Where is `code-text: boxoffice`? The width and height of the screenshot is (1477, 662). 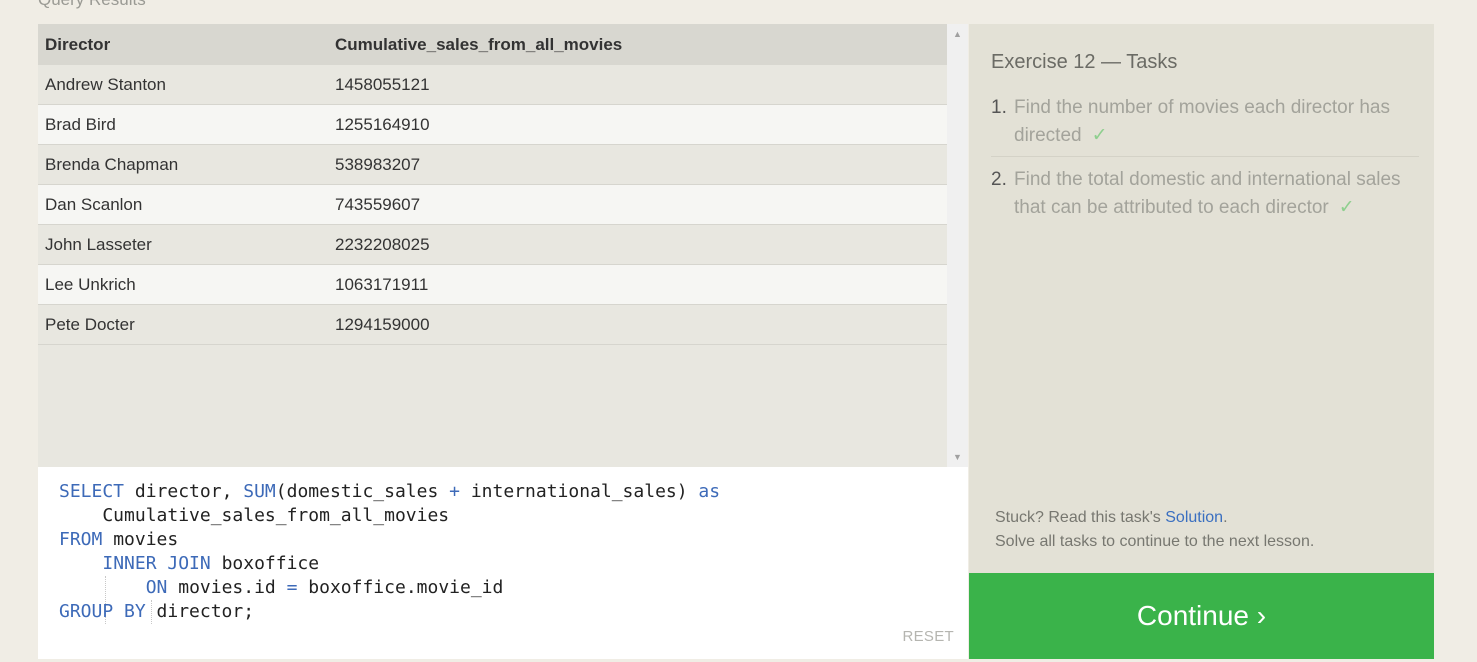 code-text: boxoffice is located at coordinates (265, 563).